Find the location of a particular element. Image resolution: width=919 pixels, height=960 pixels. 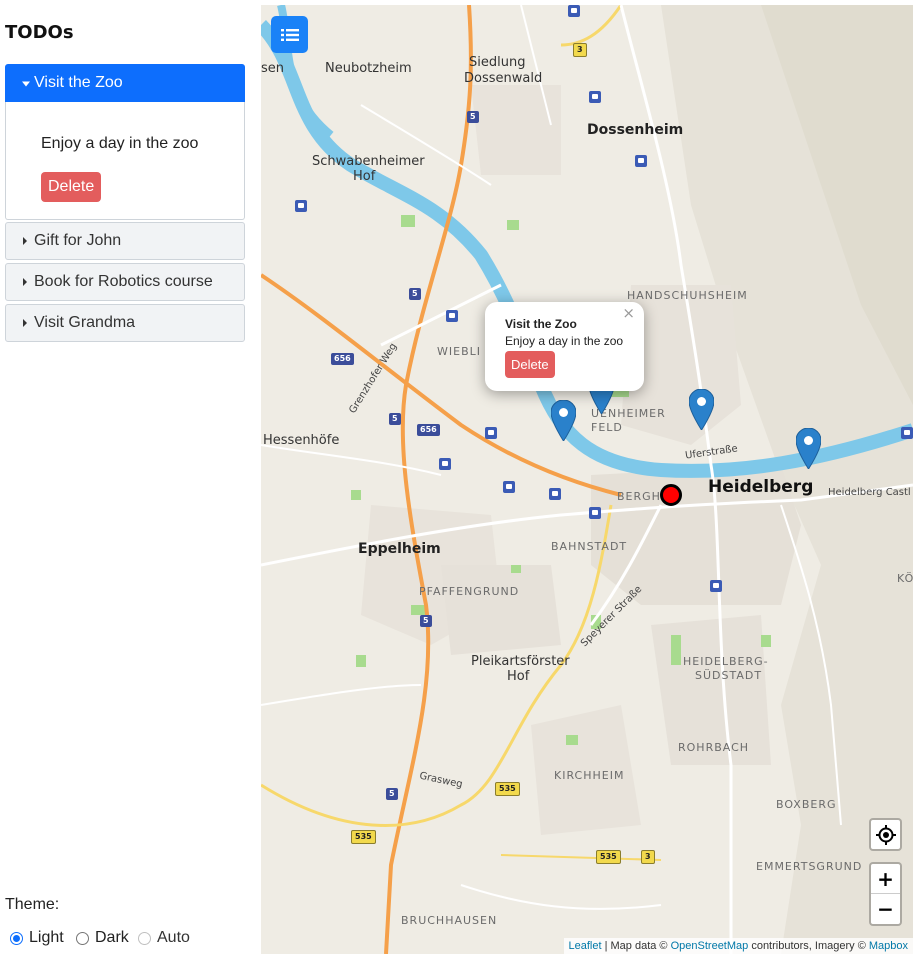

todo-item-visit-grandma: Visit Grandma is located at coordinates (125, 323).